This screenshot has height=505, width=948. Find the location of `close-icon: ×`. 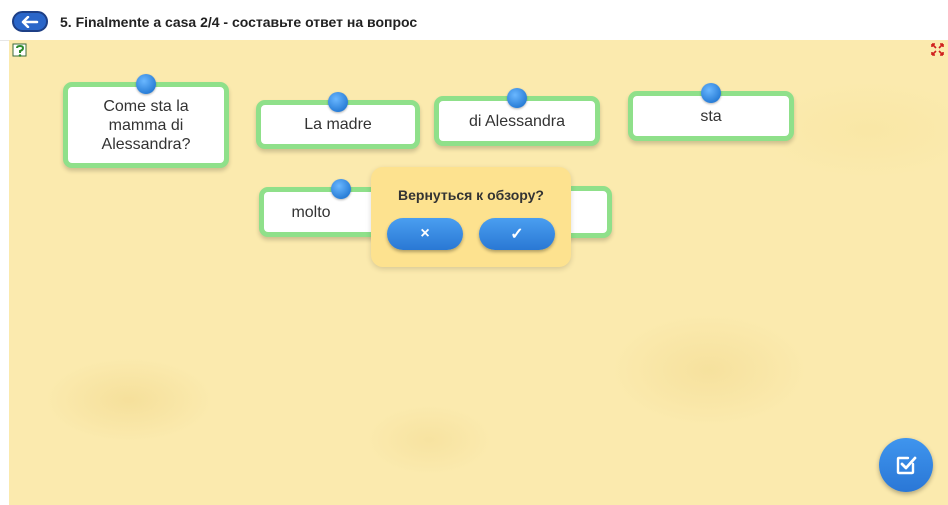

close-icon: × is located at coordinates (425, 233).